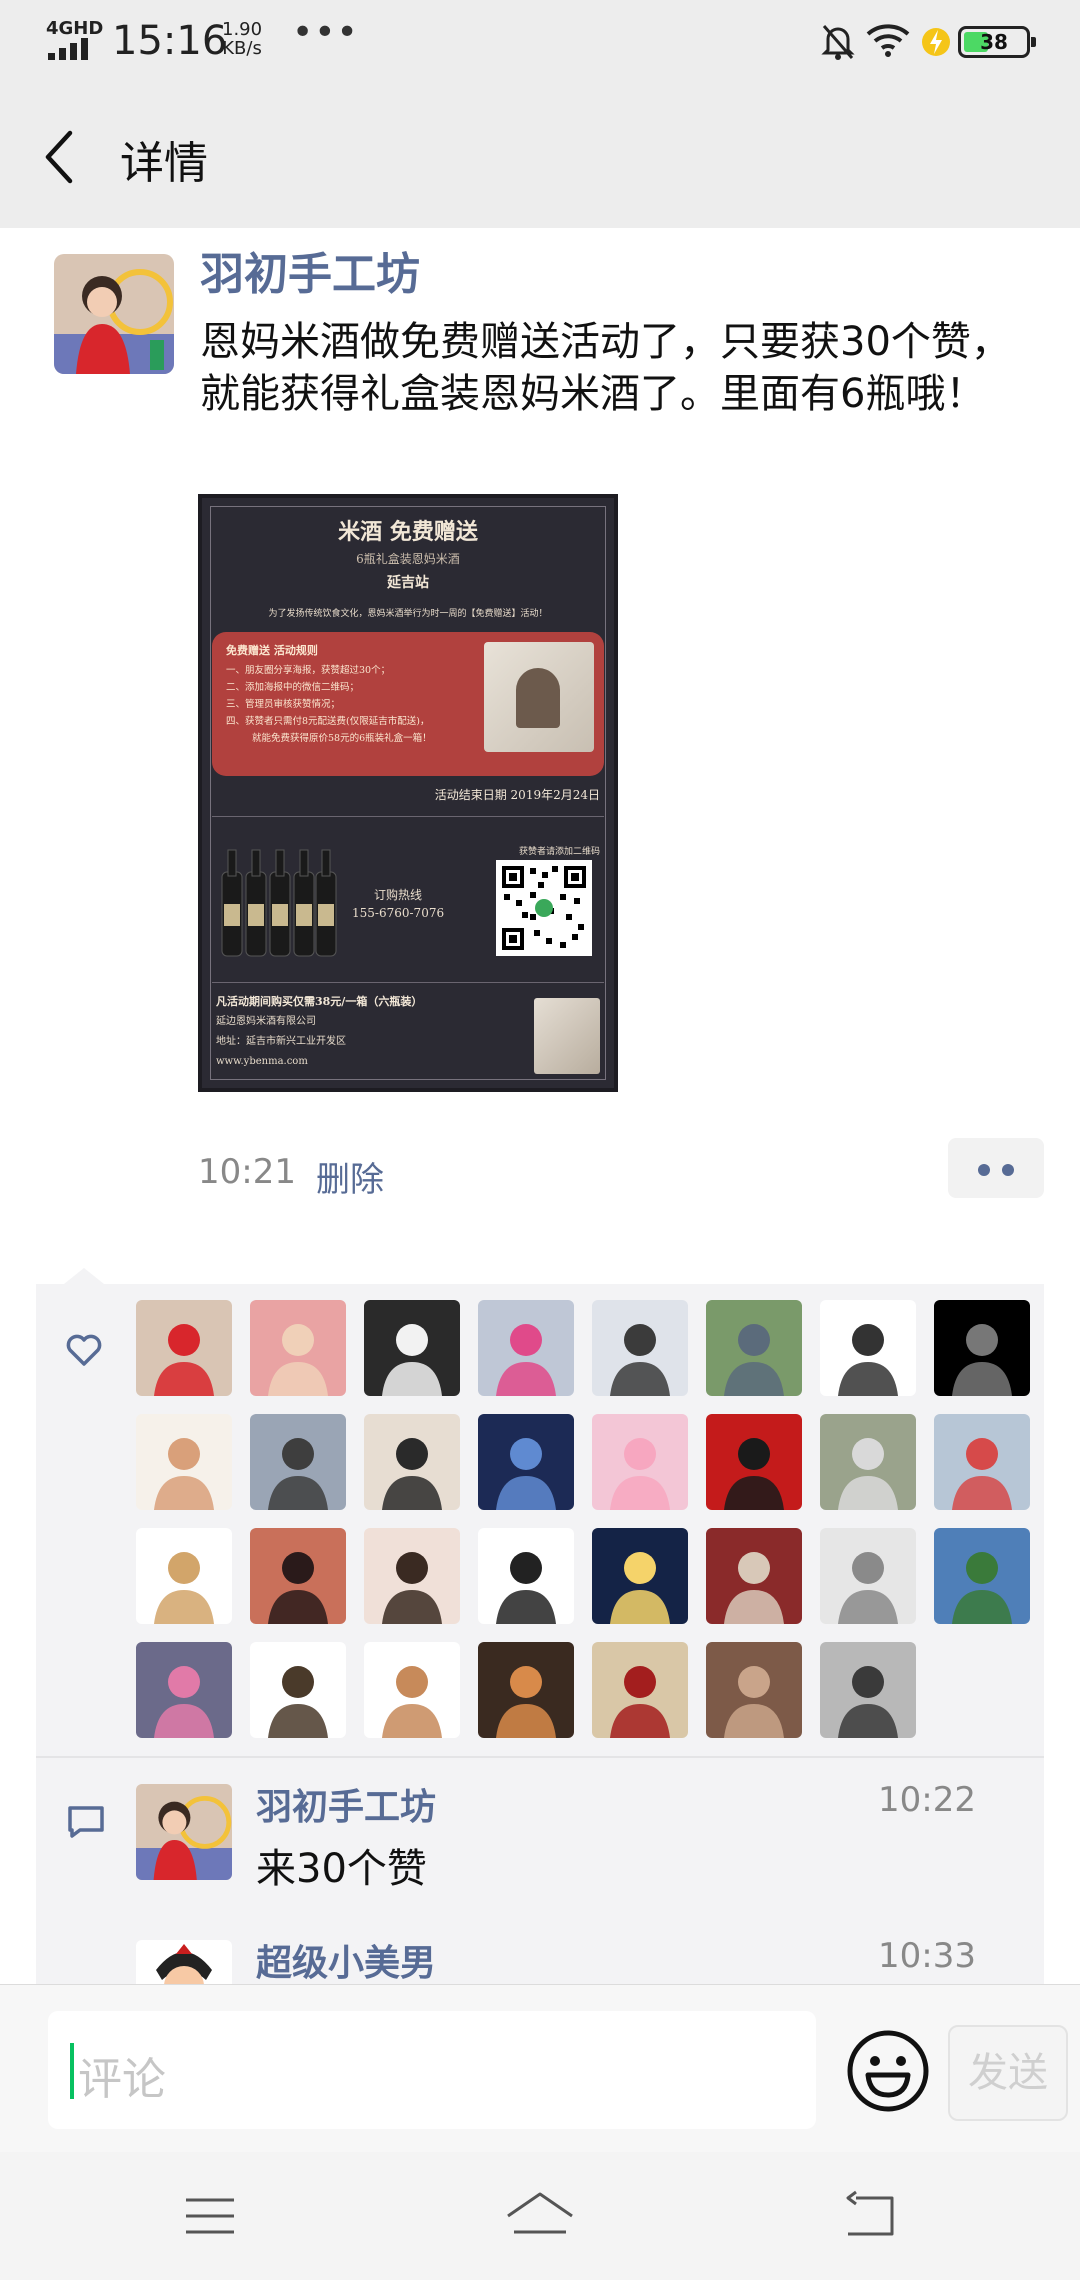 This screenshot has height=2280, width=1080. I want to click on emoji-smiley-icon, so click(888, 2071).